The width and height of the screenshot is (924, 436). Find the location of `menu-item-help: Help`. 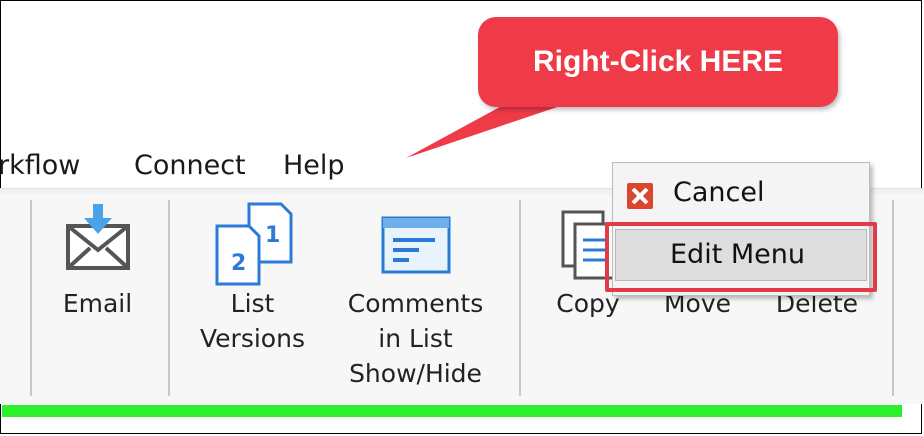

menu-item-help: Help is located at coordinates (314, 165).